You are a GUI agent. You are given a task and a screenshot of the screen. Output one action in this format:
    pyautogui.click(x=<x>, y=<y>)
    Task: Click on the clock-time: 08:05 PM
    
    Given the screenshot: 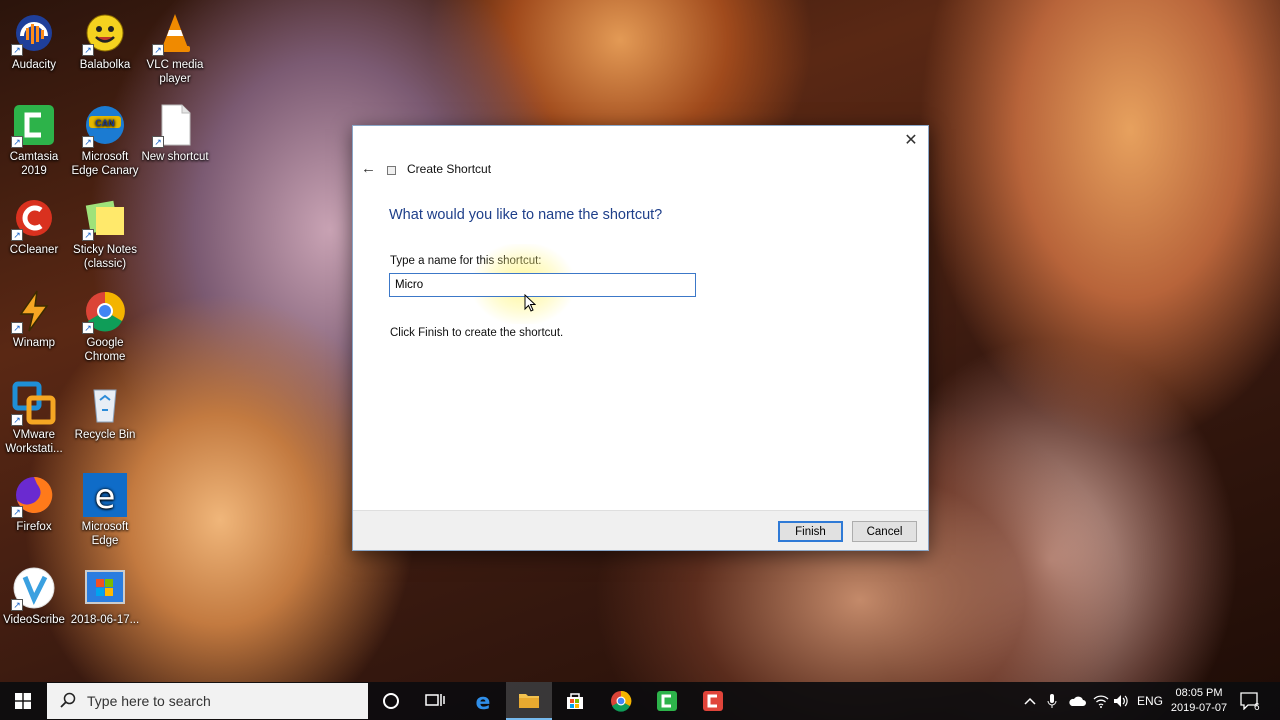 What is the action you would take?
    pyautogui.click(x=1199, y=693)
    